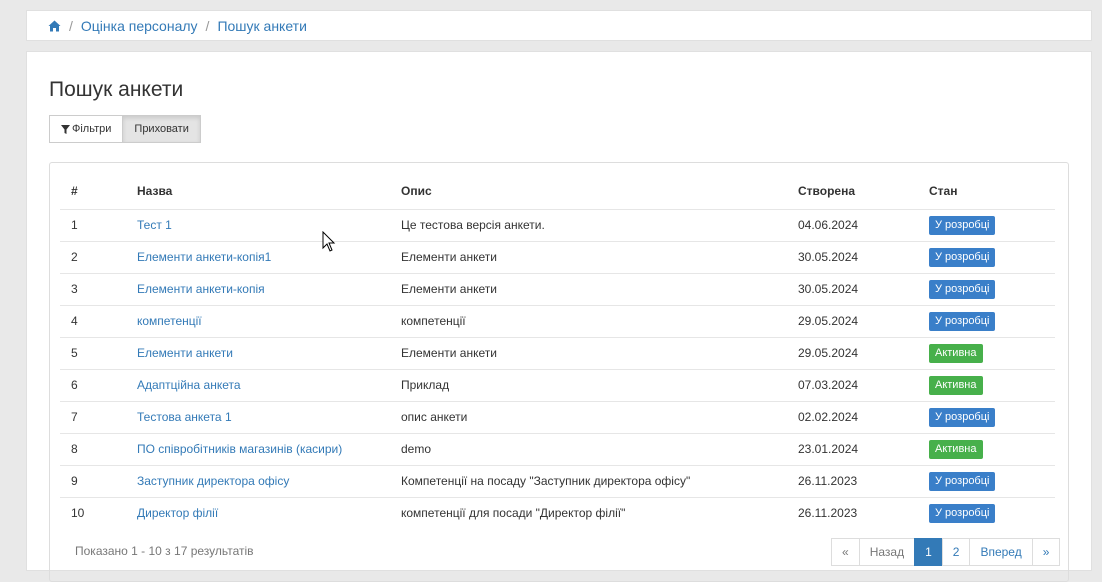 The height and width of the screenshot is (582, 1102). What do you see at coordinates (185, 353) in the screenshot?
I see `row-name-link: Елементи анкети` at bounding box center [185, 353].